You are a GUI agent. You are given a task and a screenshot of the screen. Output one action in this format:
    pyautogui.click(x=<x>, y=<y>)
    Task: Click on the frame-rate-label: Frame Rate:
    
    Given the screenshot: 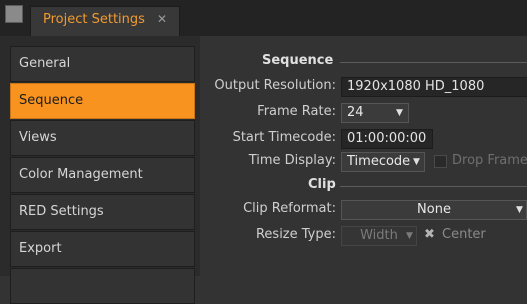 What is the action you would take?
    pyautogui.click(x=296, y=111)
    